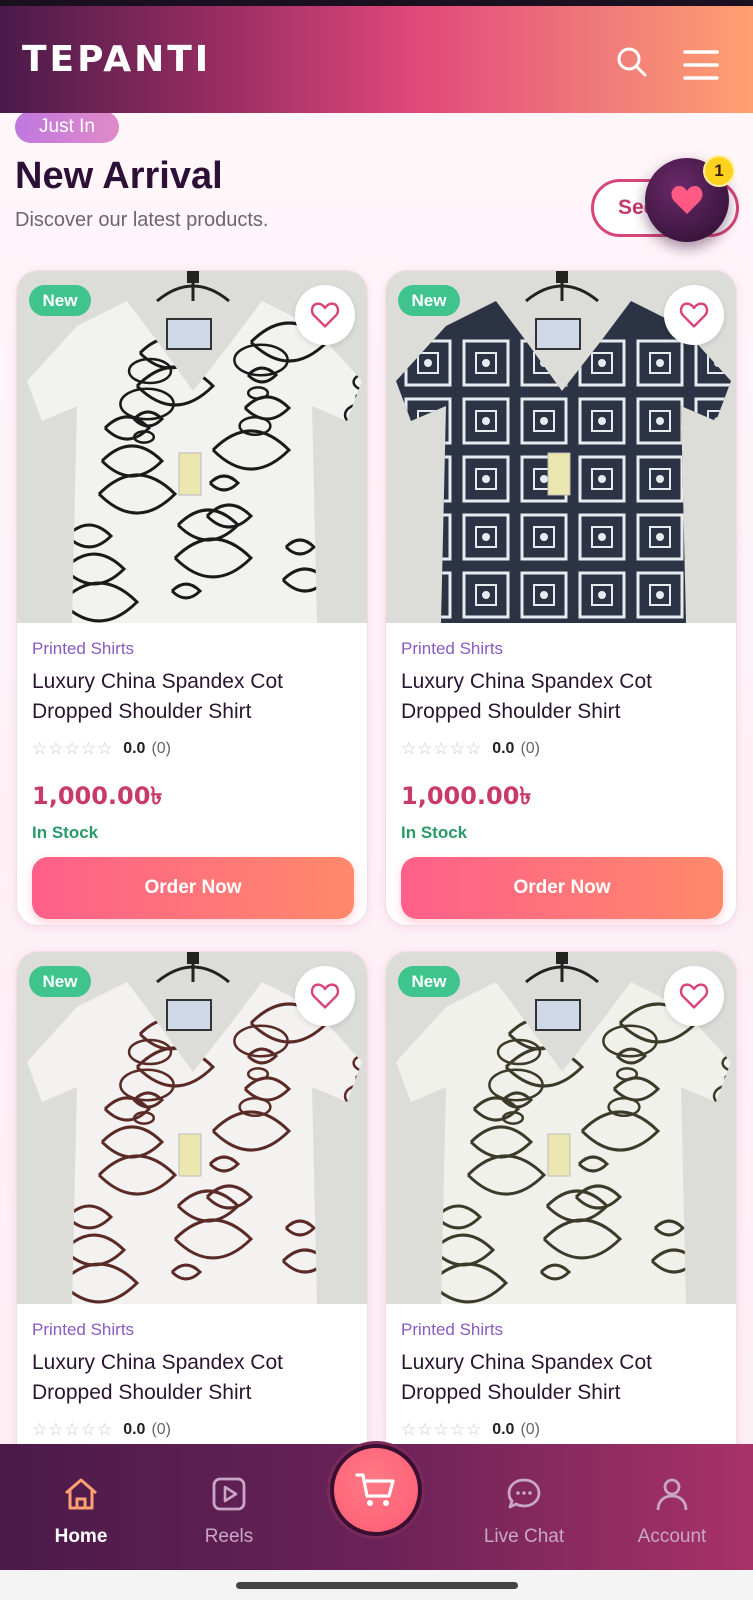 The image size is (753, 1600). Describe the element at coordinates (119, 176) in the screenshot. I see `section-title: New Arrival` at that location.